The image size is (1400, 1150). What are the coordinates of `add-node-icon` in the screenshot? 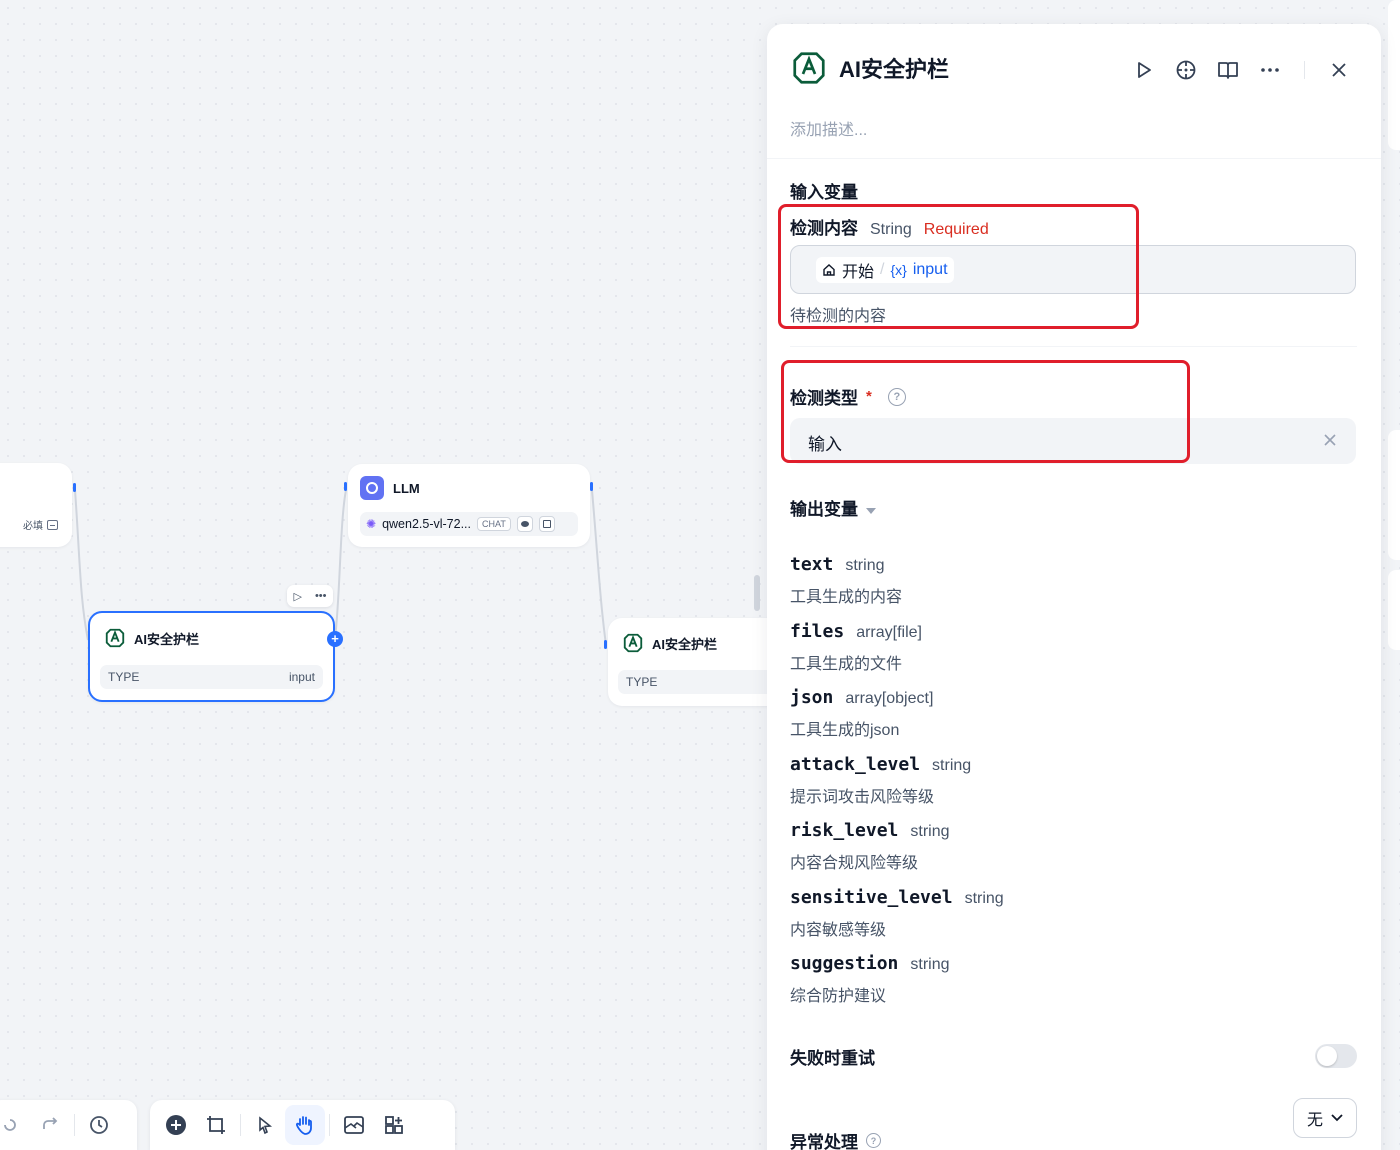 It's located at (176, 1125).